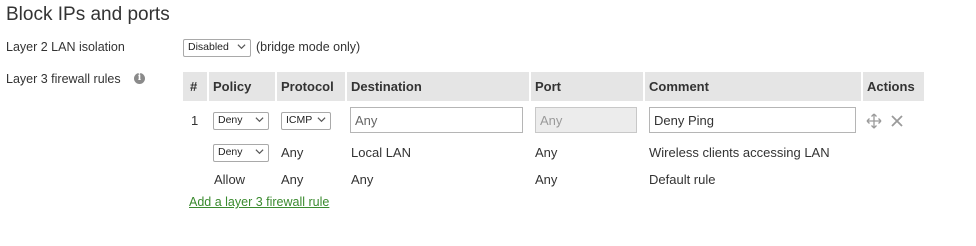 The height and width of the screenshot is (246, 976). What do you see at coordinates (65, 47) in the screenshot?
I see `lan-isolation-label: Layer 2 LAN isolation` at bounding box center [65, 47].